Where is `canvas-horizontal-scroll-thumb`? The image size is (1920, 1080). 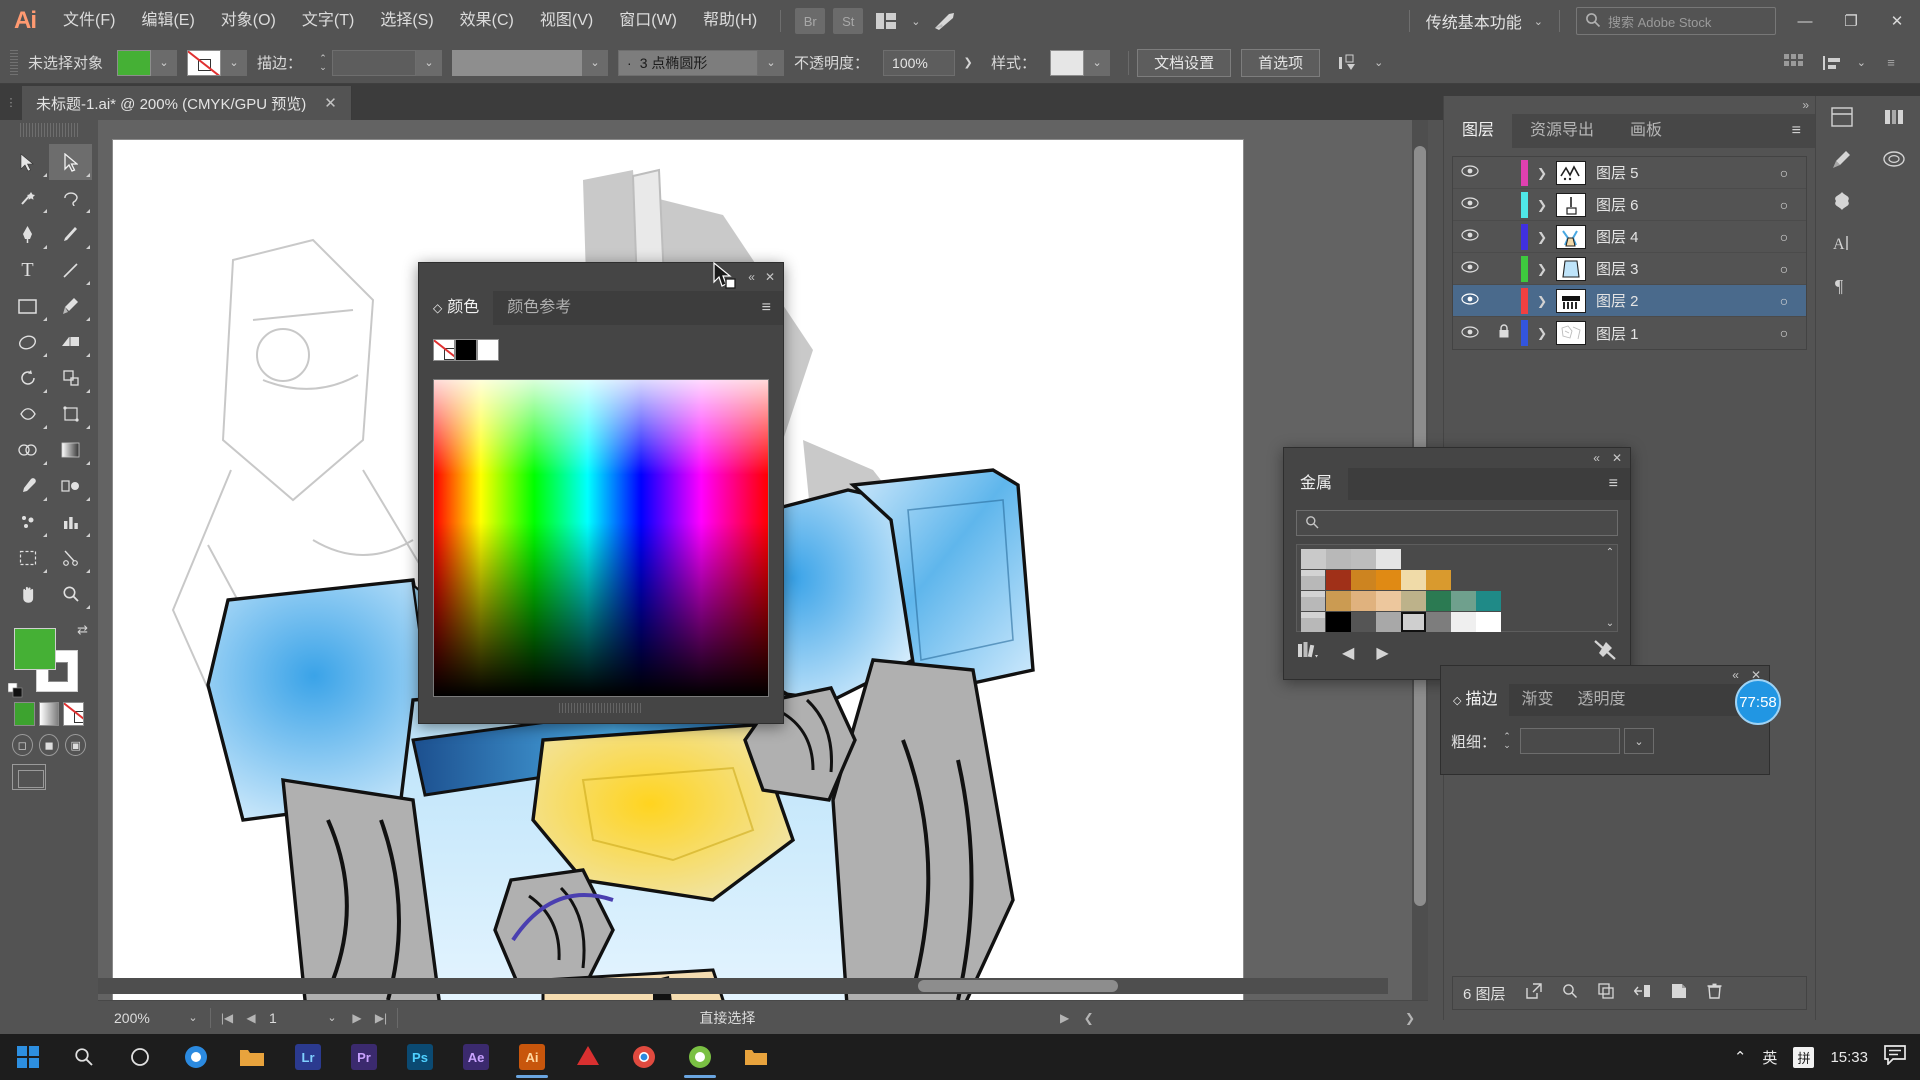 canvas-horizontal-scroll-thumb is located at coordinates (1018, 986).